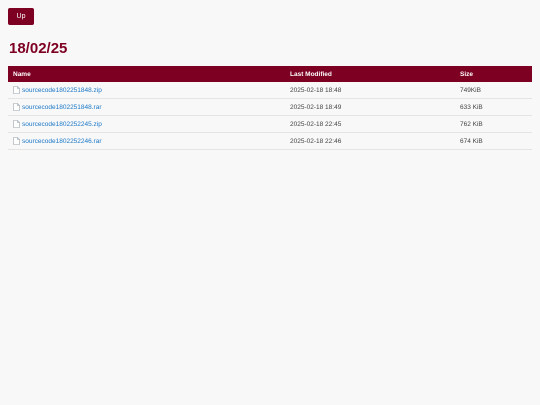 The image size is (540, 405). What do you see at coordinates (370, 141) in the screenshot?
I see `last-modified-cell: 2025-02-18 22:46` at bounding box center [370, 141].